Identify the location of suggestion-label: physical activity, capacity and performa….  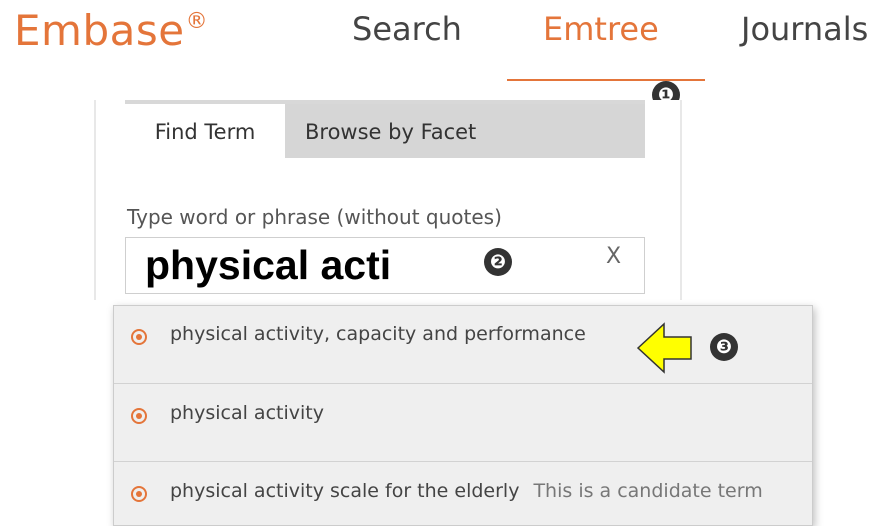
(378, 334).